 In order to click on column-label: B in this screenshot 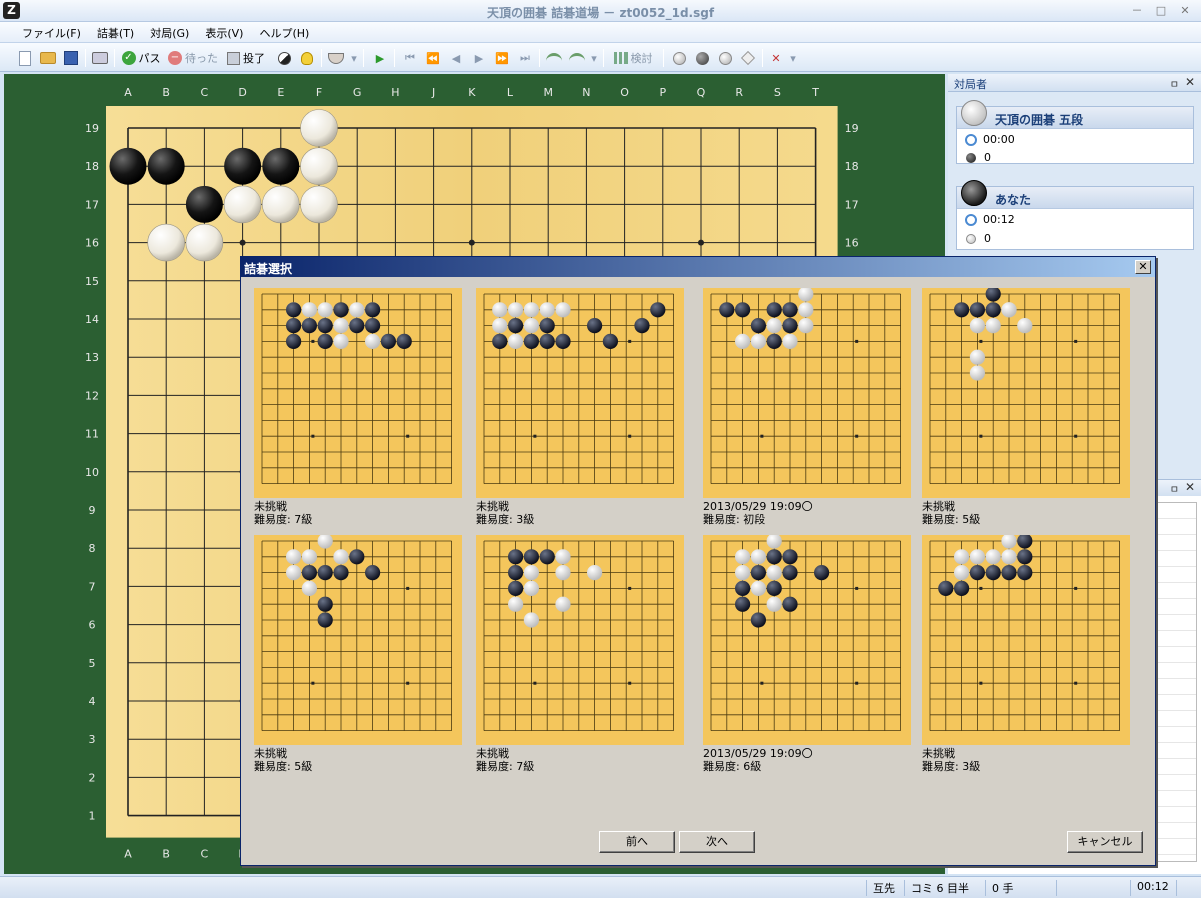, I will do `click(166, 92)`.